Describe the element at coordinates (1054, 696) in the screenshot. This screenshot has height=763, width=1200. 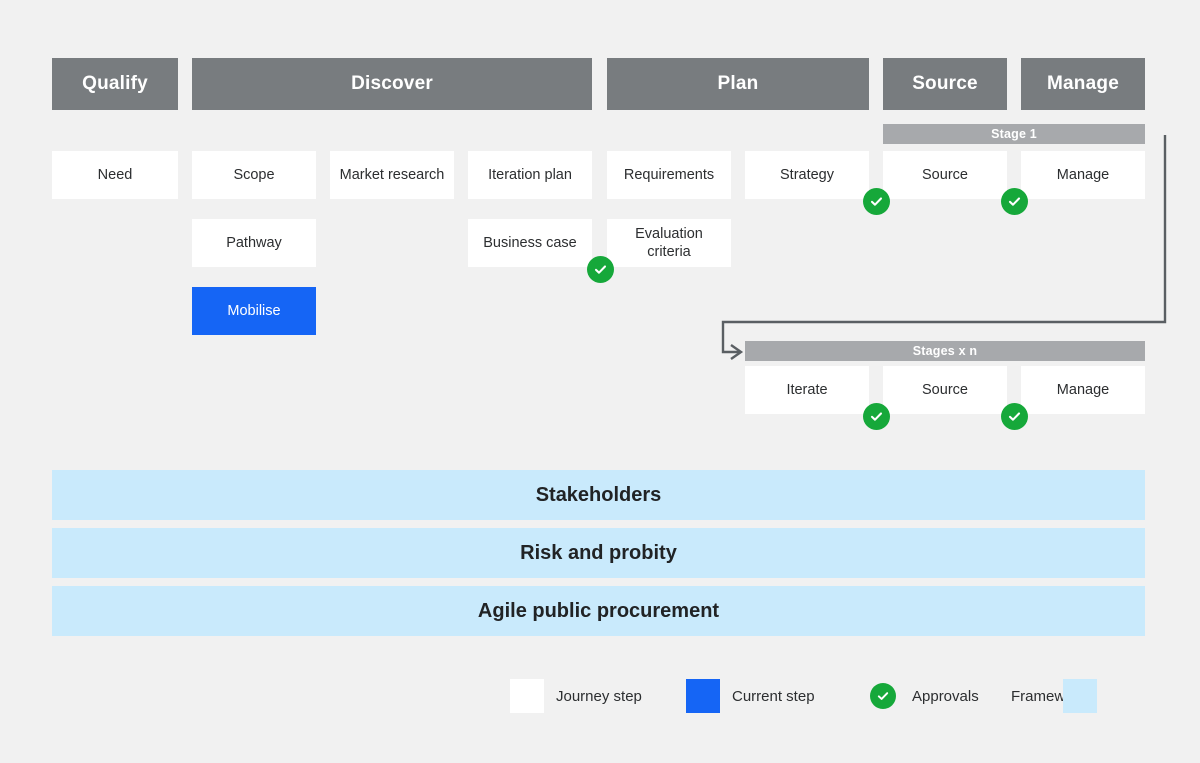
I see `legend-item-framework: Framework` at that location.